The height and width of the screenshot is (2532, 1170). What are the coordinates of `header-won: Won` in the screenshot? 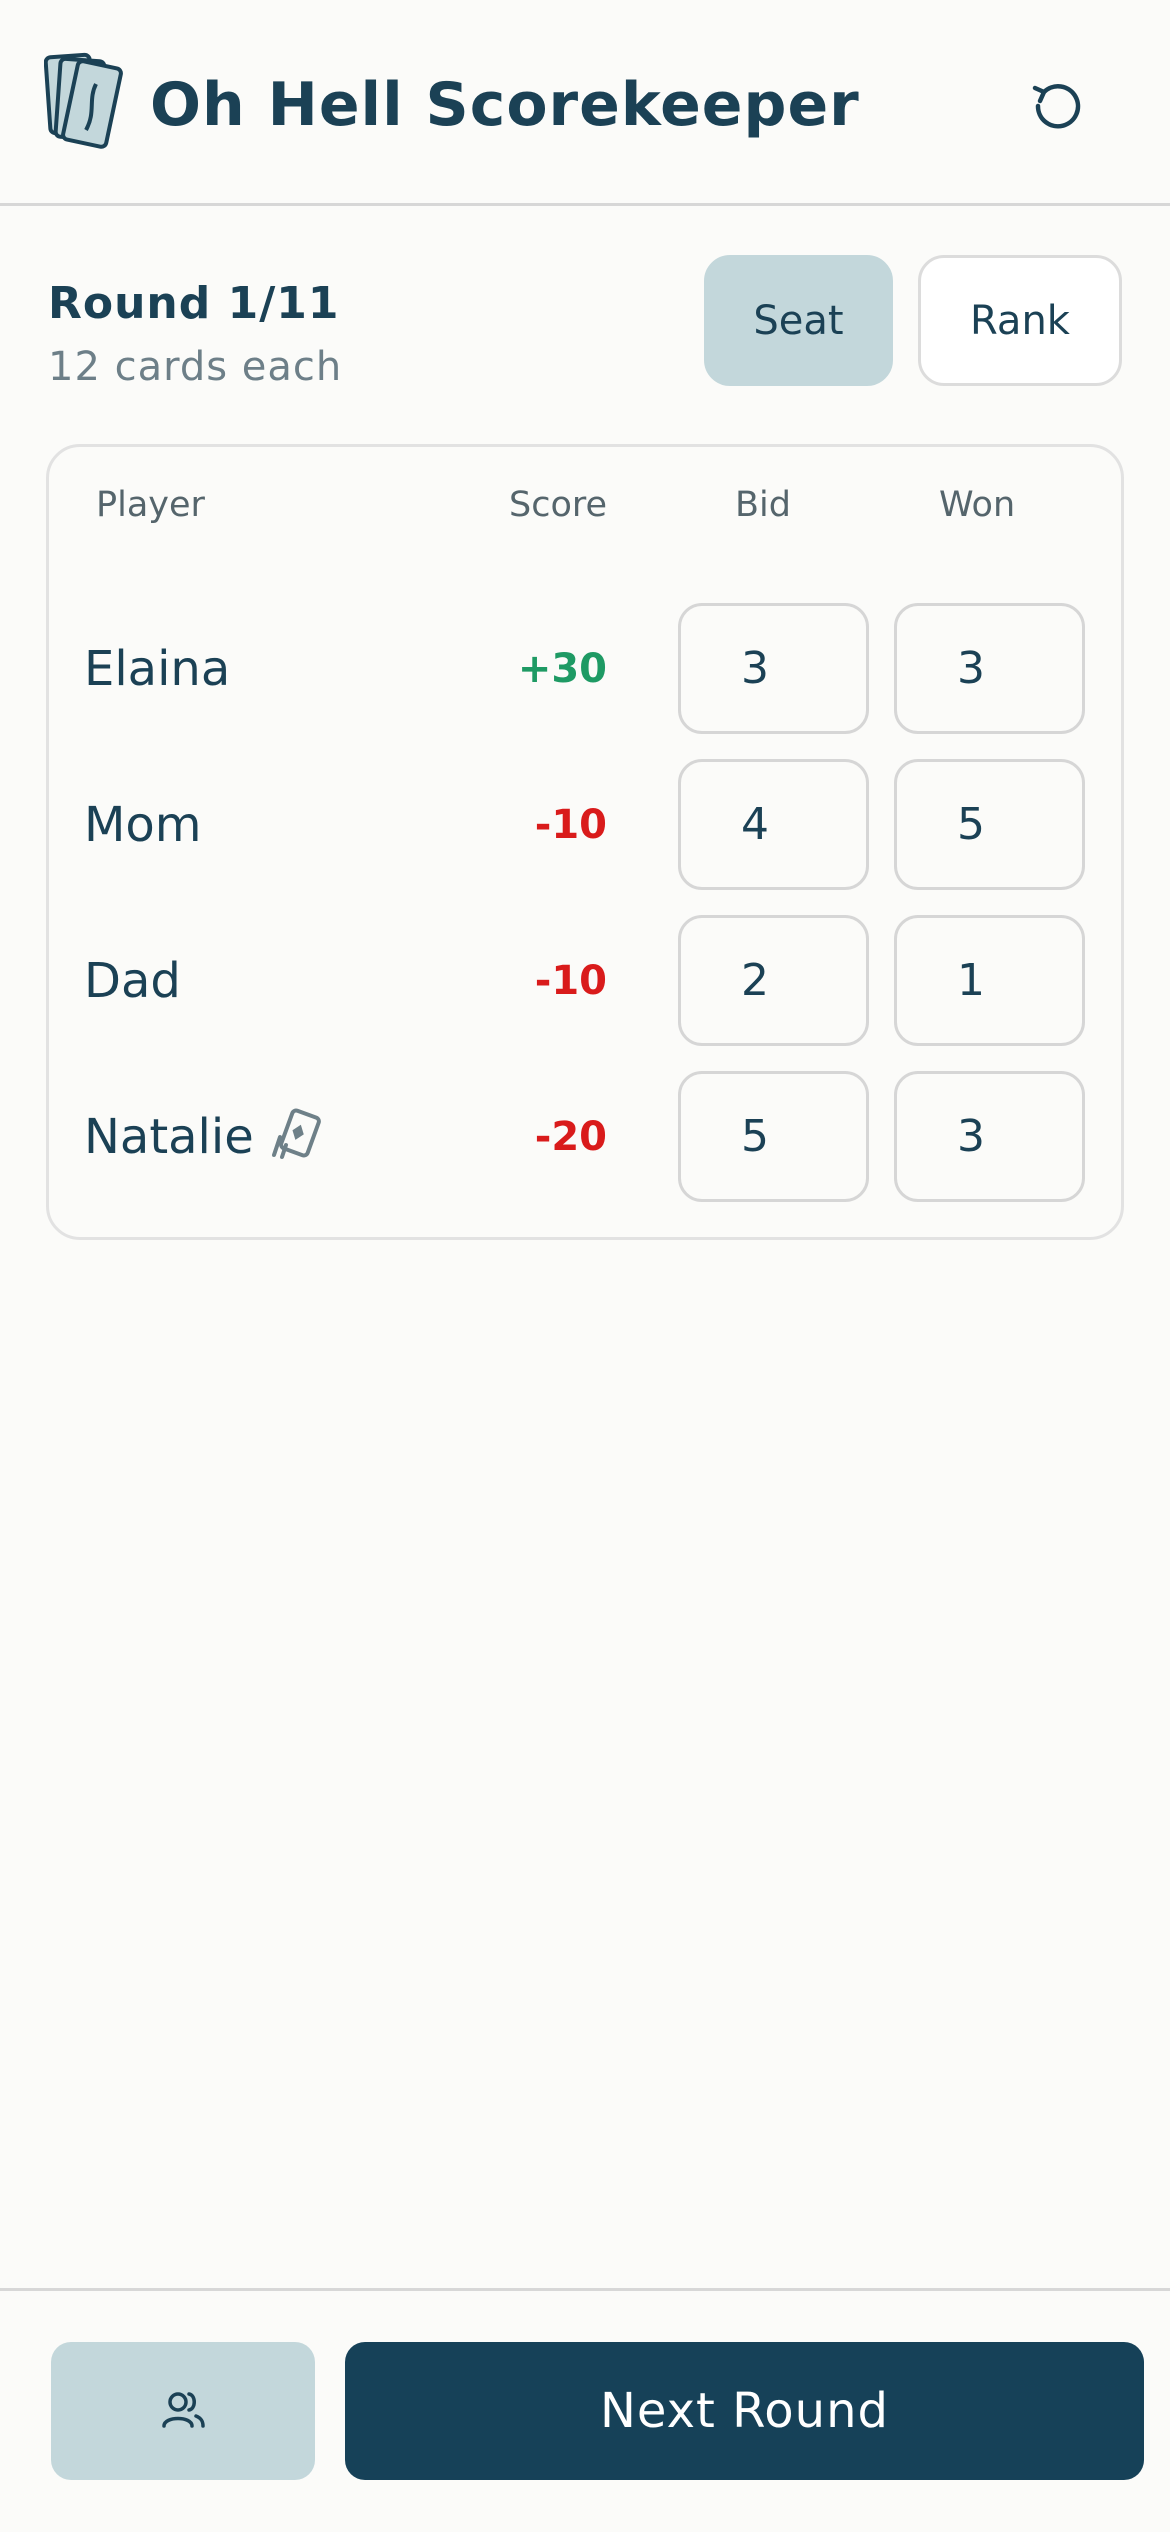 It's located at (977, 505).